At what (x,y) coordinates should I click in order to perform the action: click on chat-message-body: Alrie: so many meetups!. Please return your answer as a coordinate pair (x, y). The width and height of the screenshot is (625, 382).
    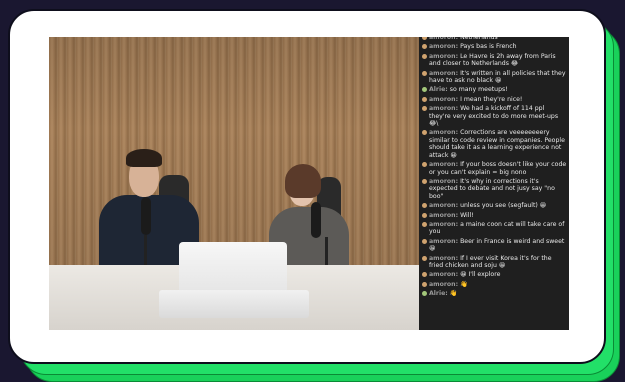
    Looking at the image, I should click on (498, 89).